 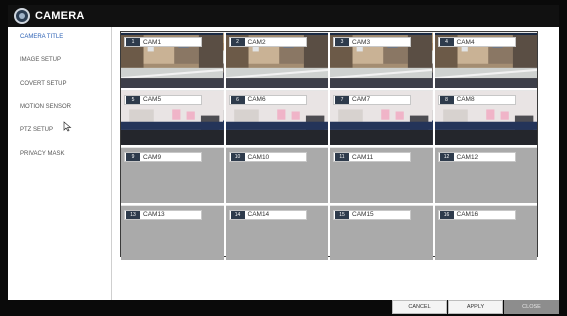 I want to click on camera-name: CAM1, so click(x=152, y=42).